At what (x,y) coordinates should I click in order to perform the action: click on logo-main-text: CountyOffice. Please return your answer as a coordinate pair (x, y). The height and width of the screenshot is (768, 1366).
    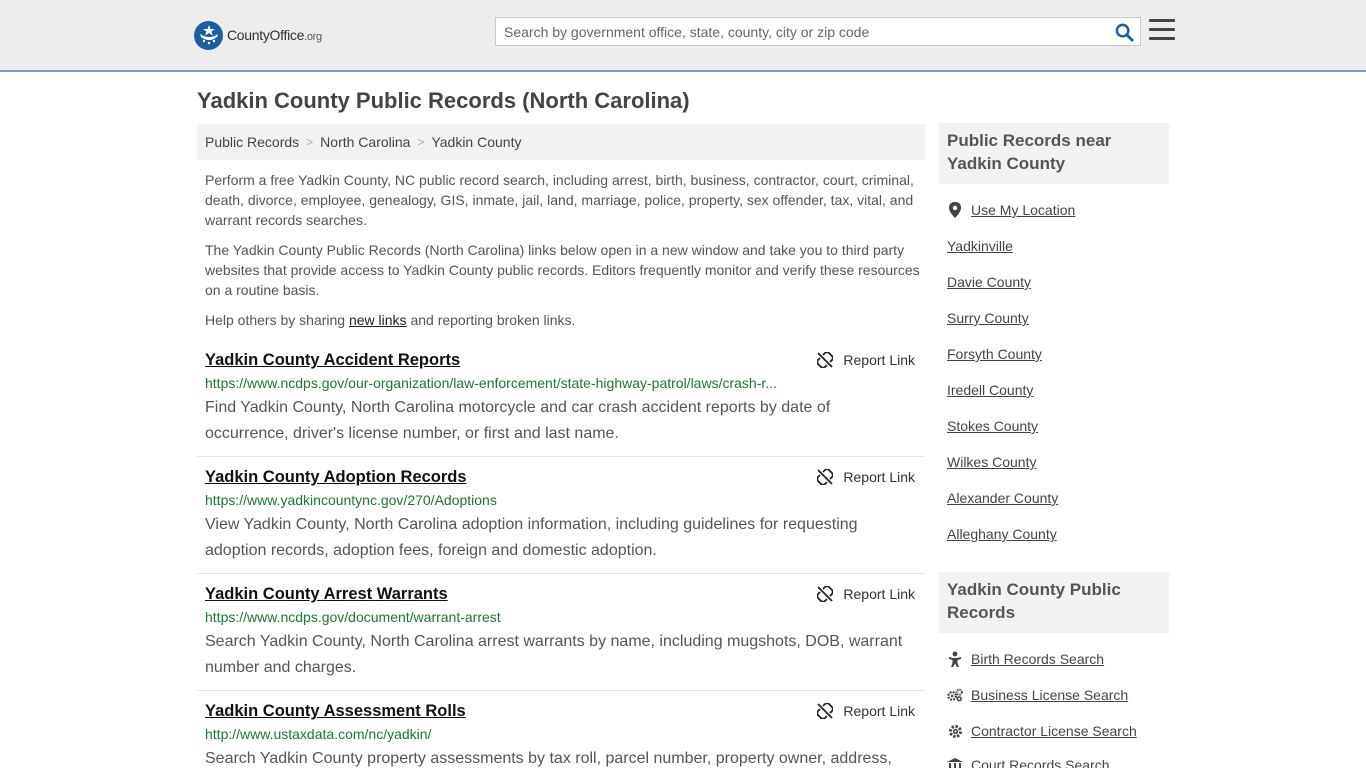
    Looking at the image, I should click on (266, 35).